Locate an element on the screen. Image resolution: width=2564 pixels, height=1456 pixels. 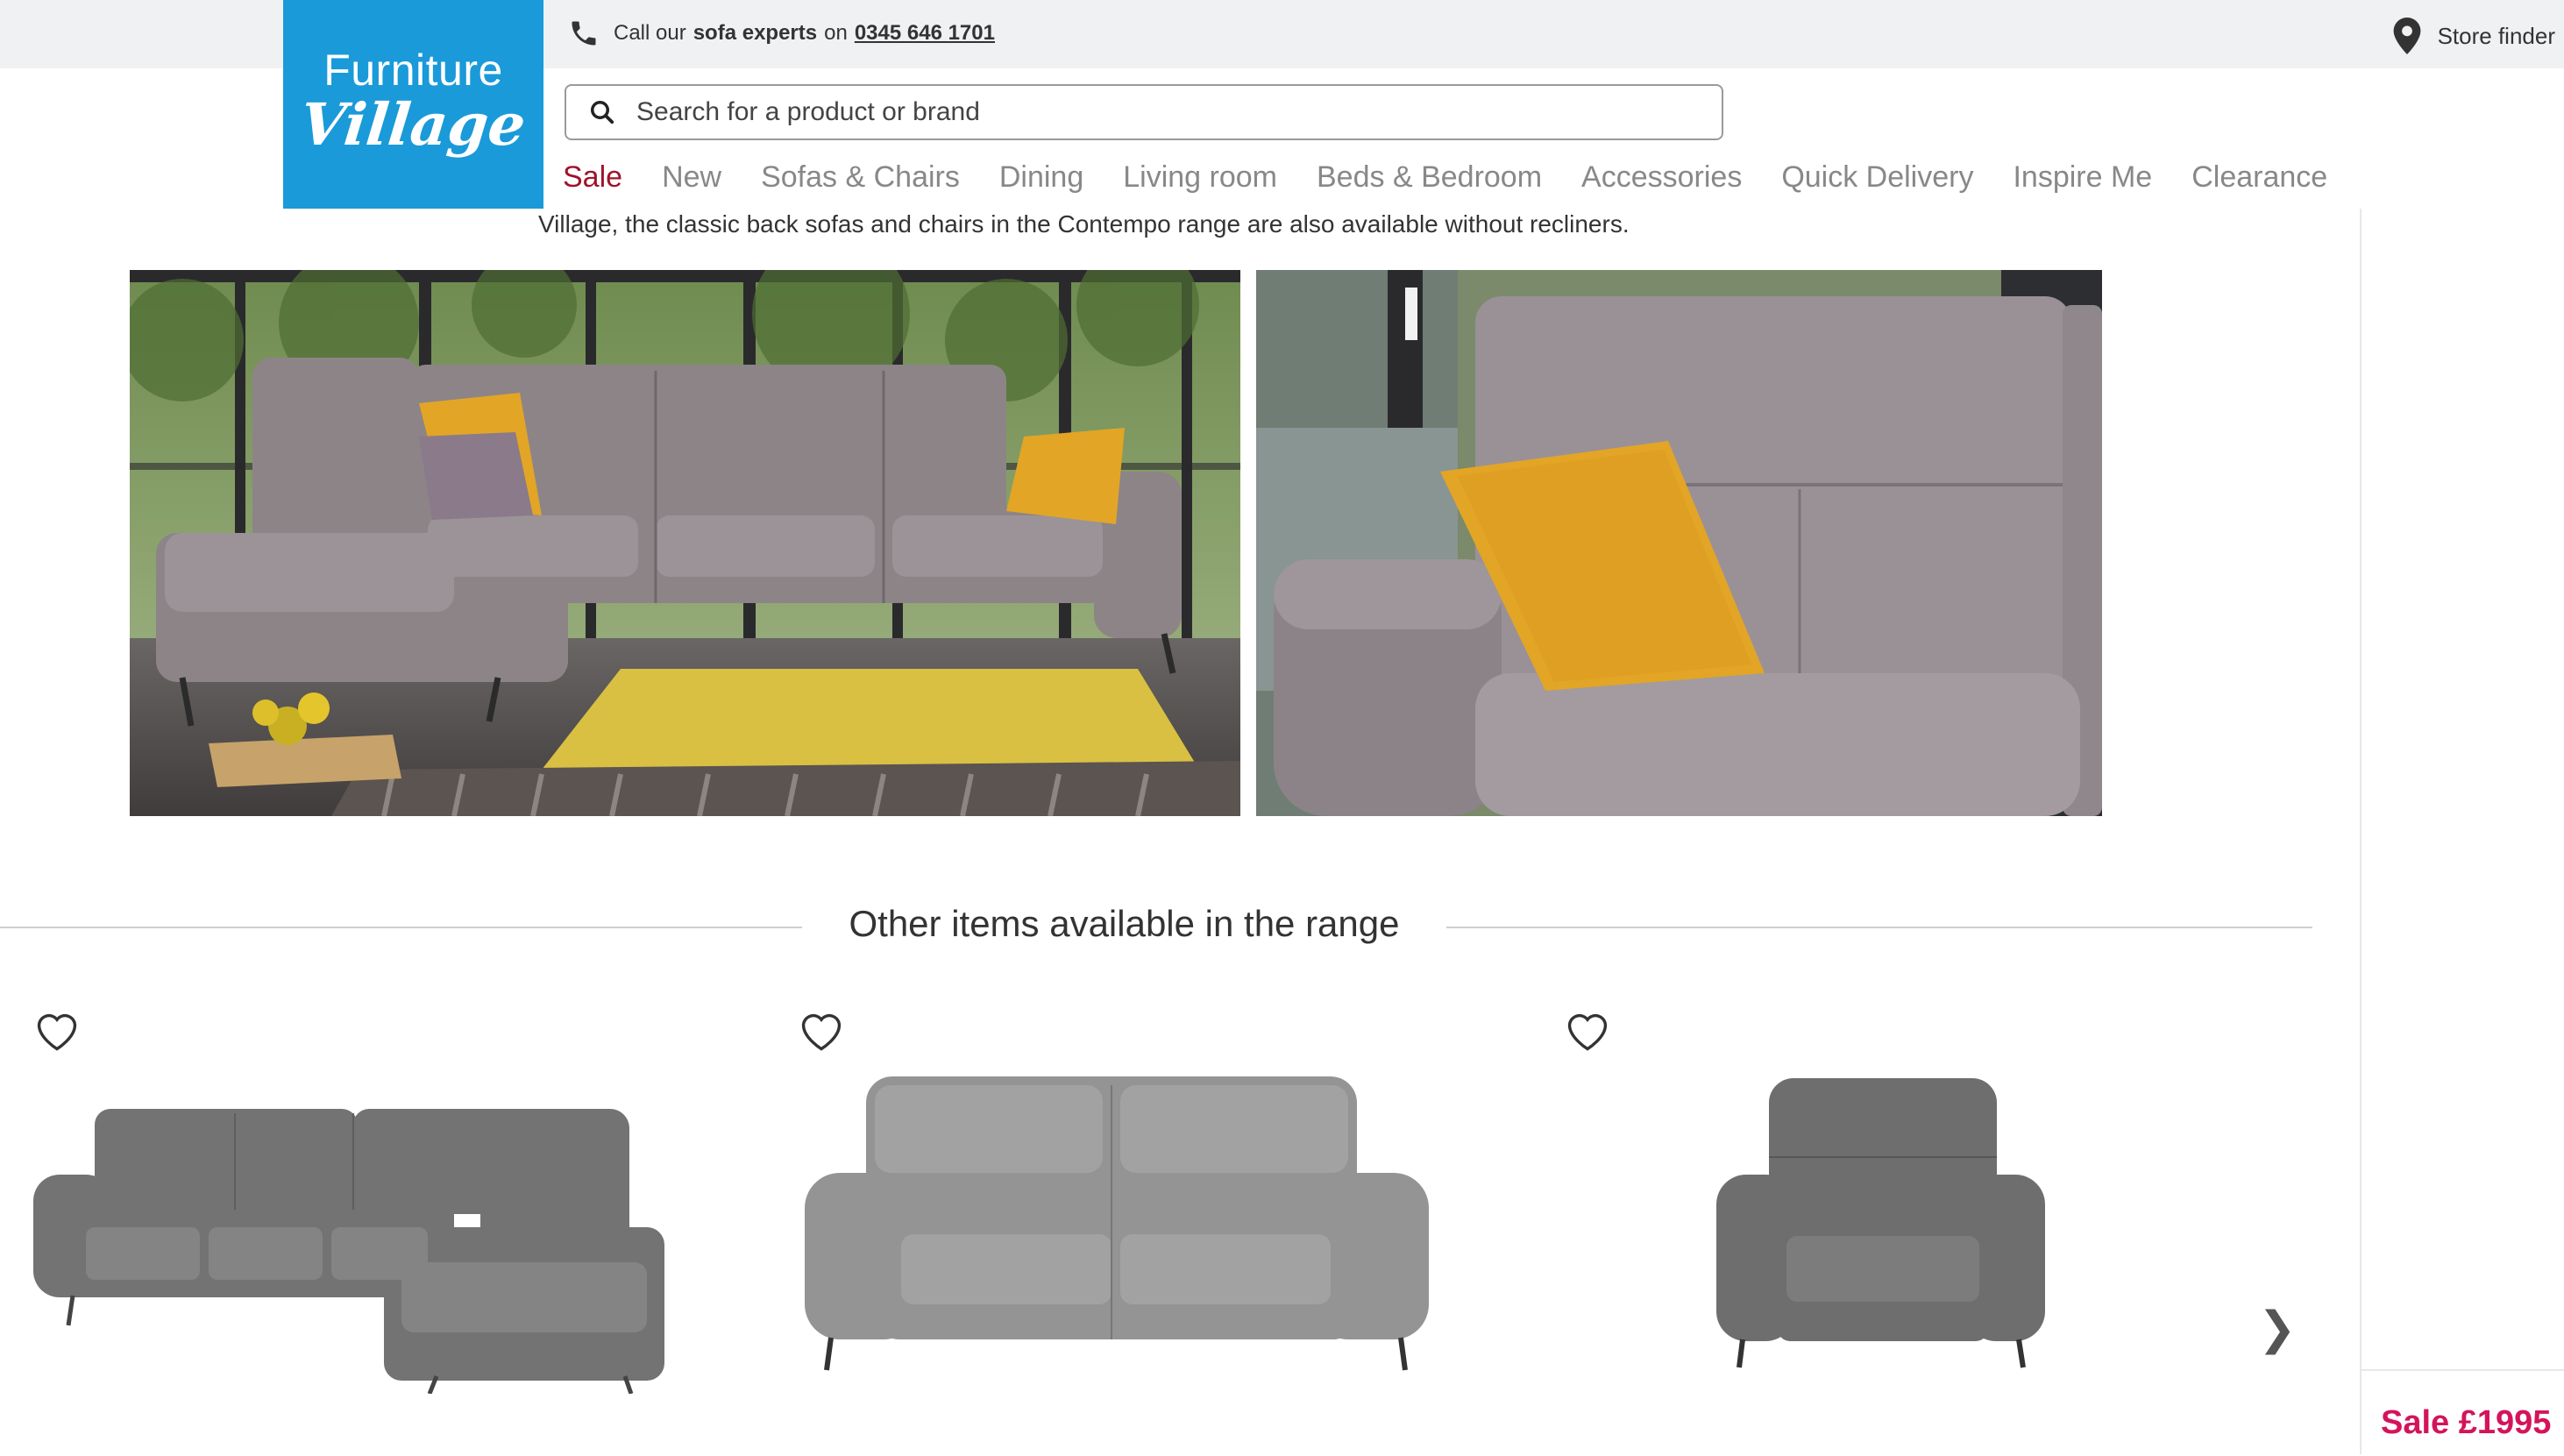
contact-line: Call our sofa experts on 0345 646 1701 is located at coordinates (781, 33).